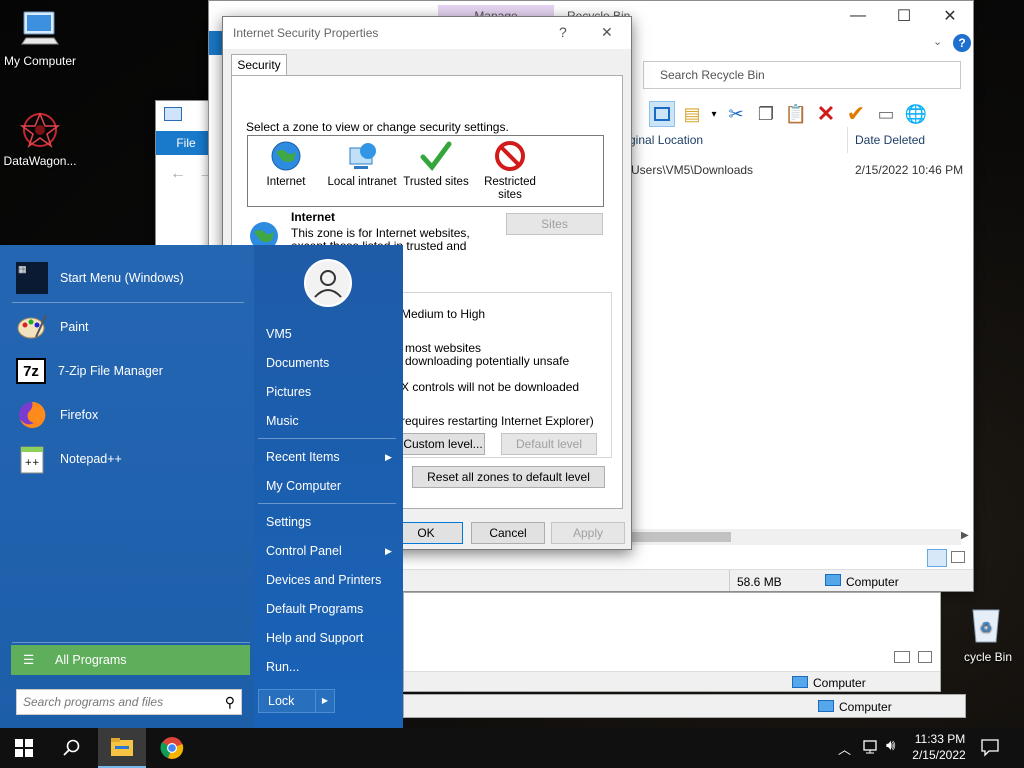 Image resolution: width=1024 pixels, height=768 pixels. Describe the element at coordinates (427, 33) in the screenshot. I see `dialog-title-bar: Internet Security Properties ? ✕` at that location.